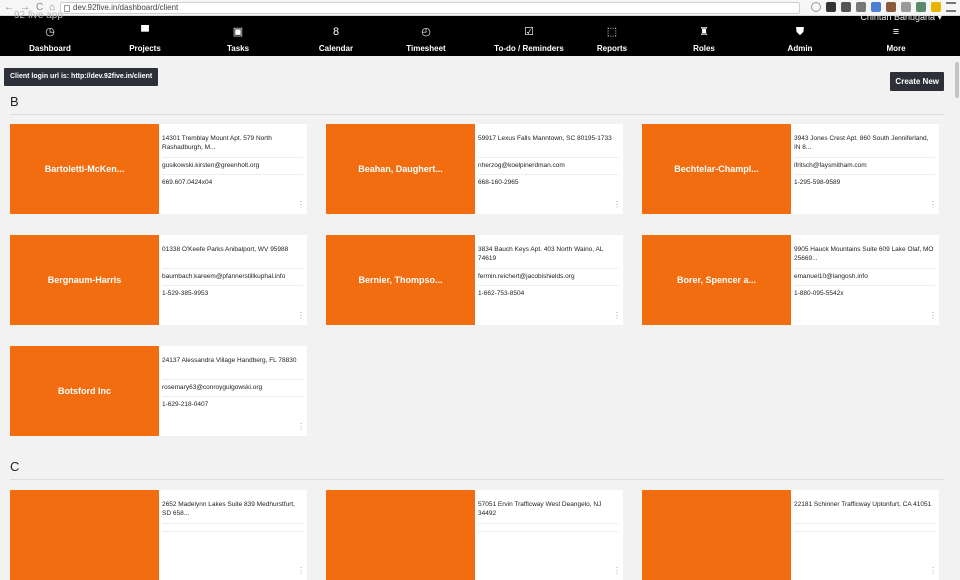 This screenshot has height=580, width=960. Describe the element at coordinates (957, 289) in the screenshot. I see `page-scrollbar` at that location.